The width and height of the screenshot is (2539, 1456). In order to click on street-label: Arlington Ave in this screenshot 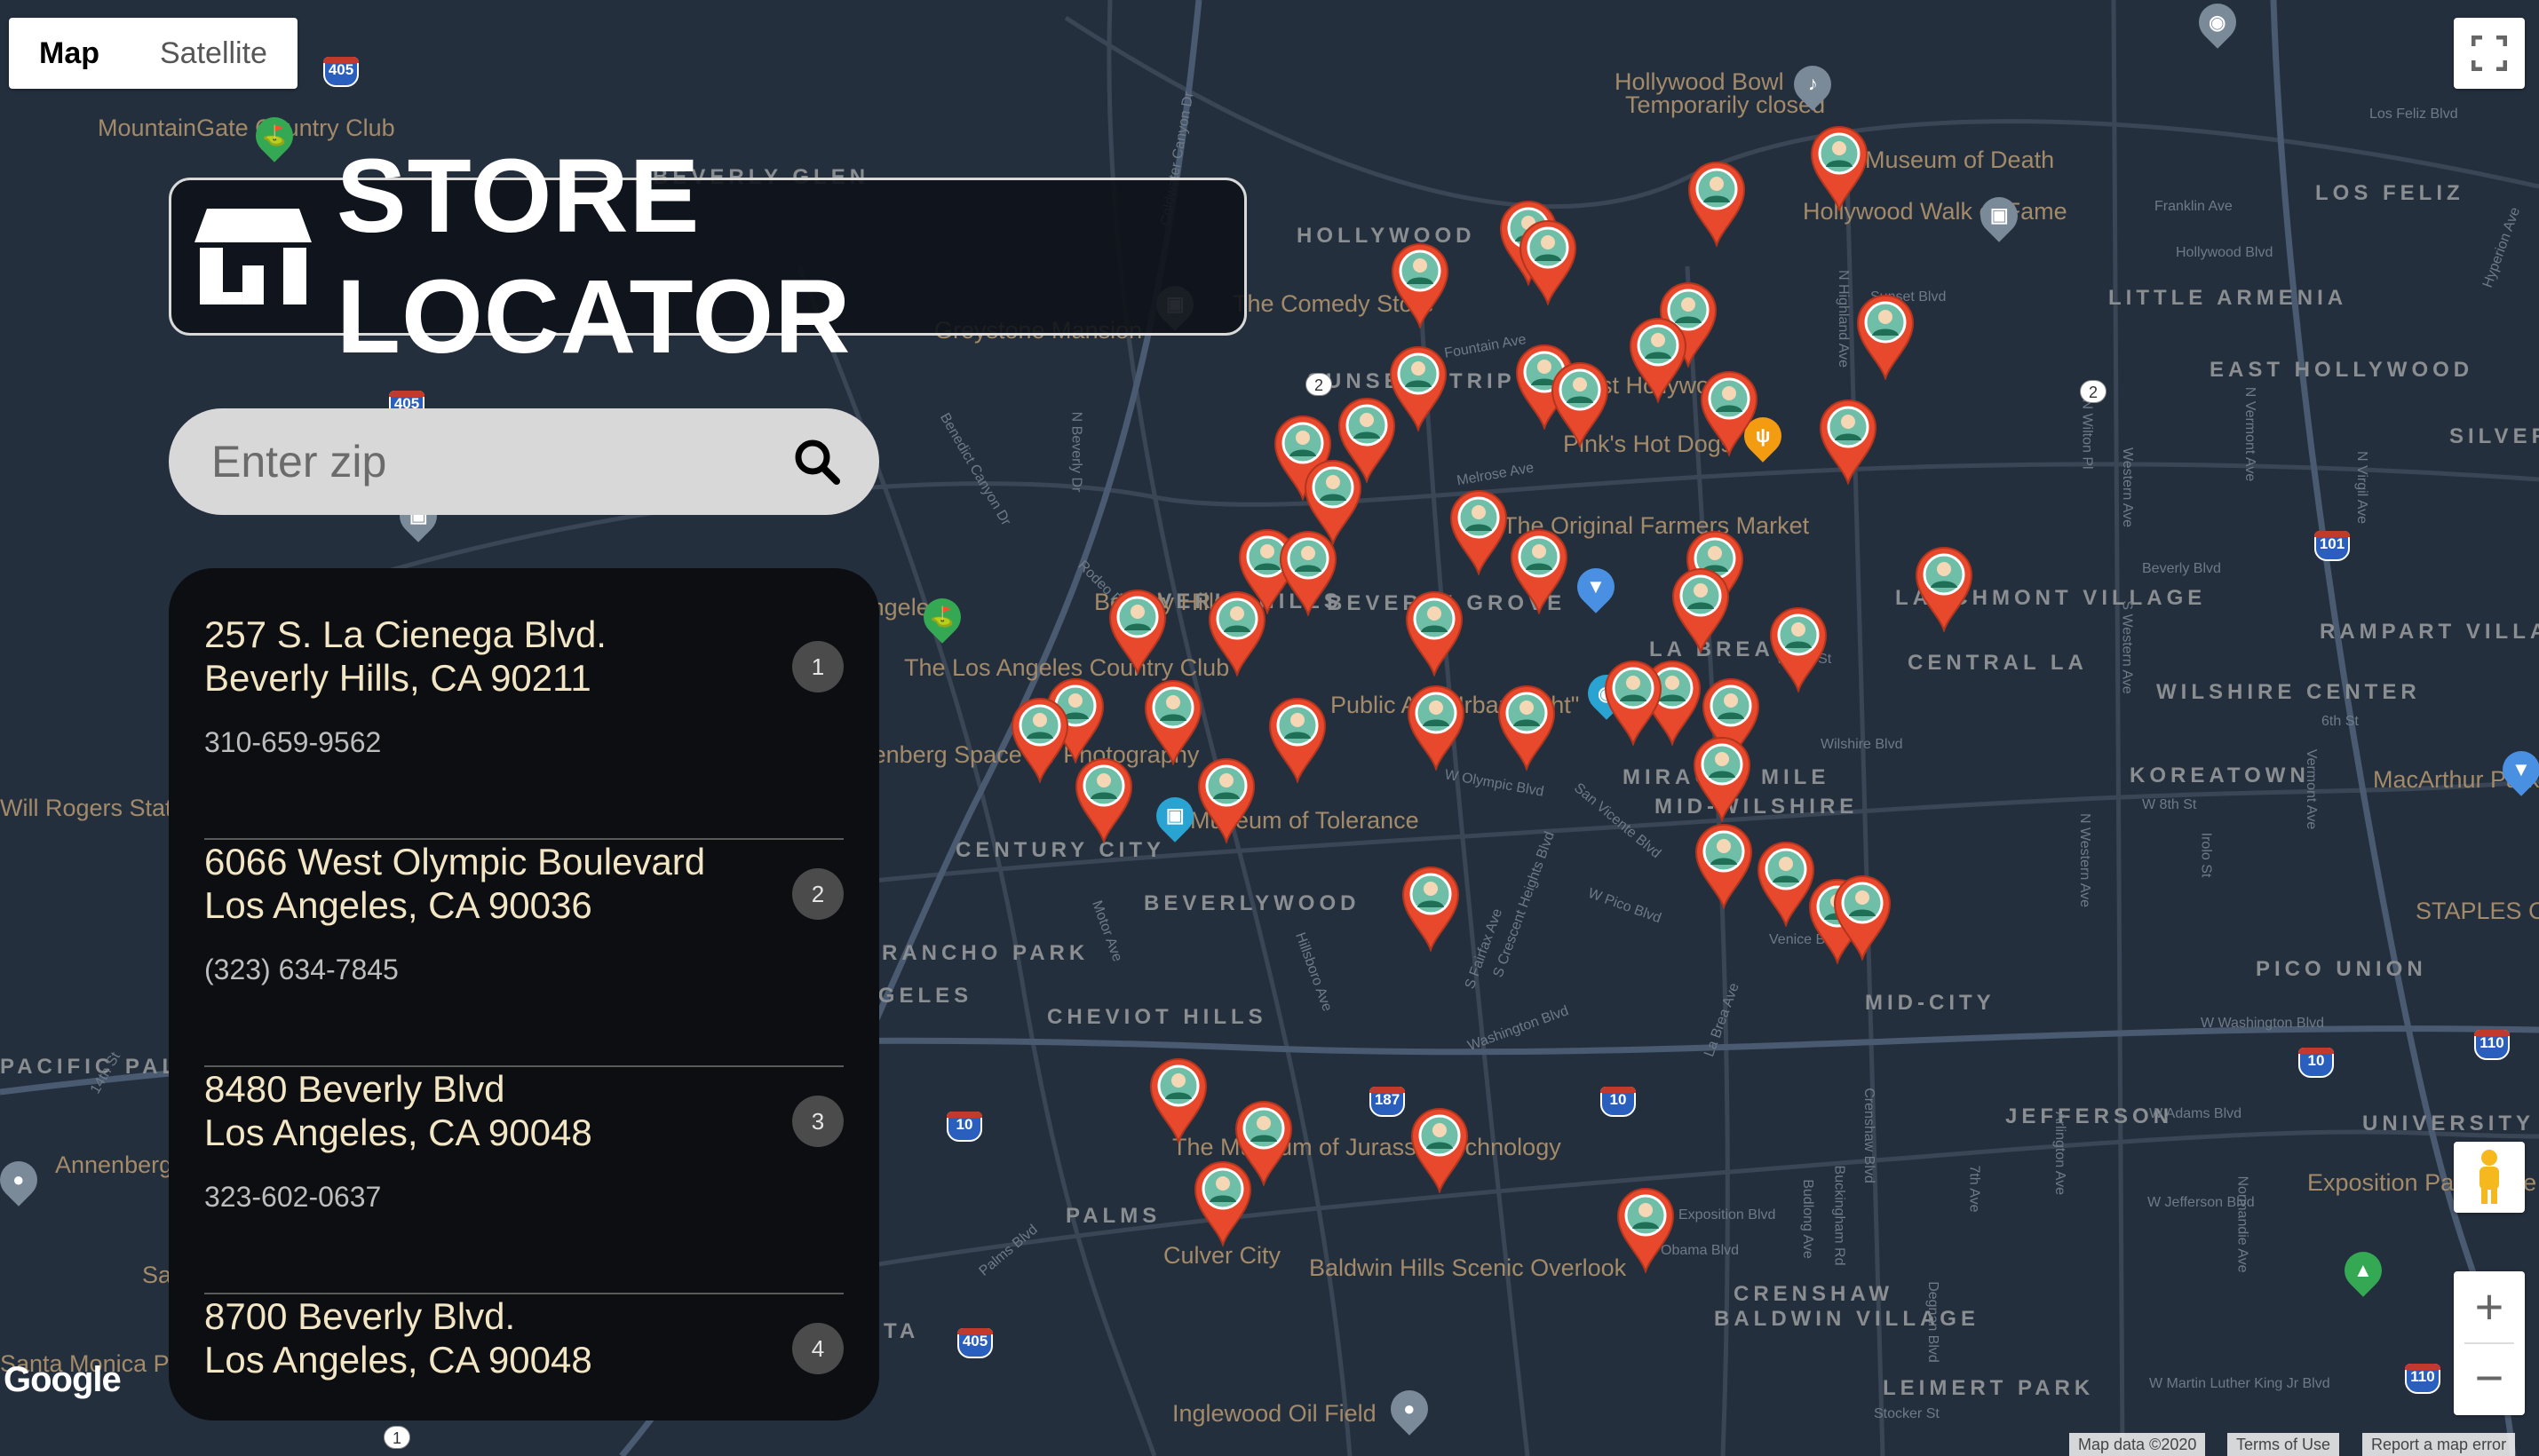, I will do `click(2060, 1153)`.